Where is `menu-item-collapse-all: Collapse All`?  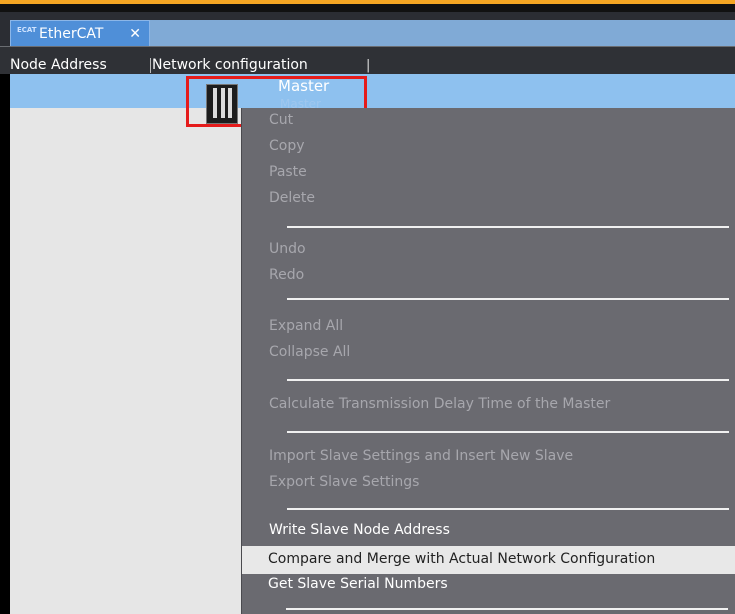 menu-item-collapse-all: Collapse All is located at coordinates (309, 352).